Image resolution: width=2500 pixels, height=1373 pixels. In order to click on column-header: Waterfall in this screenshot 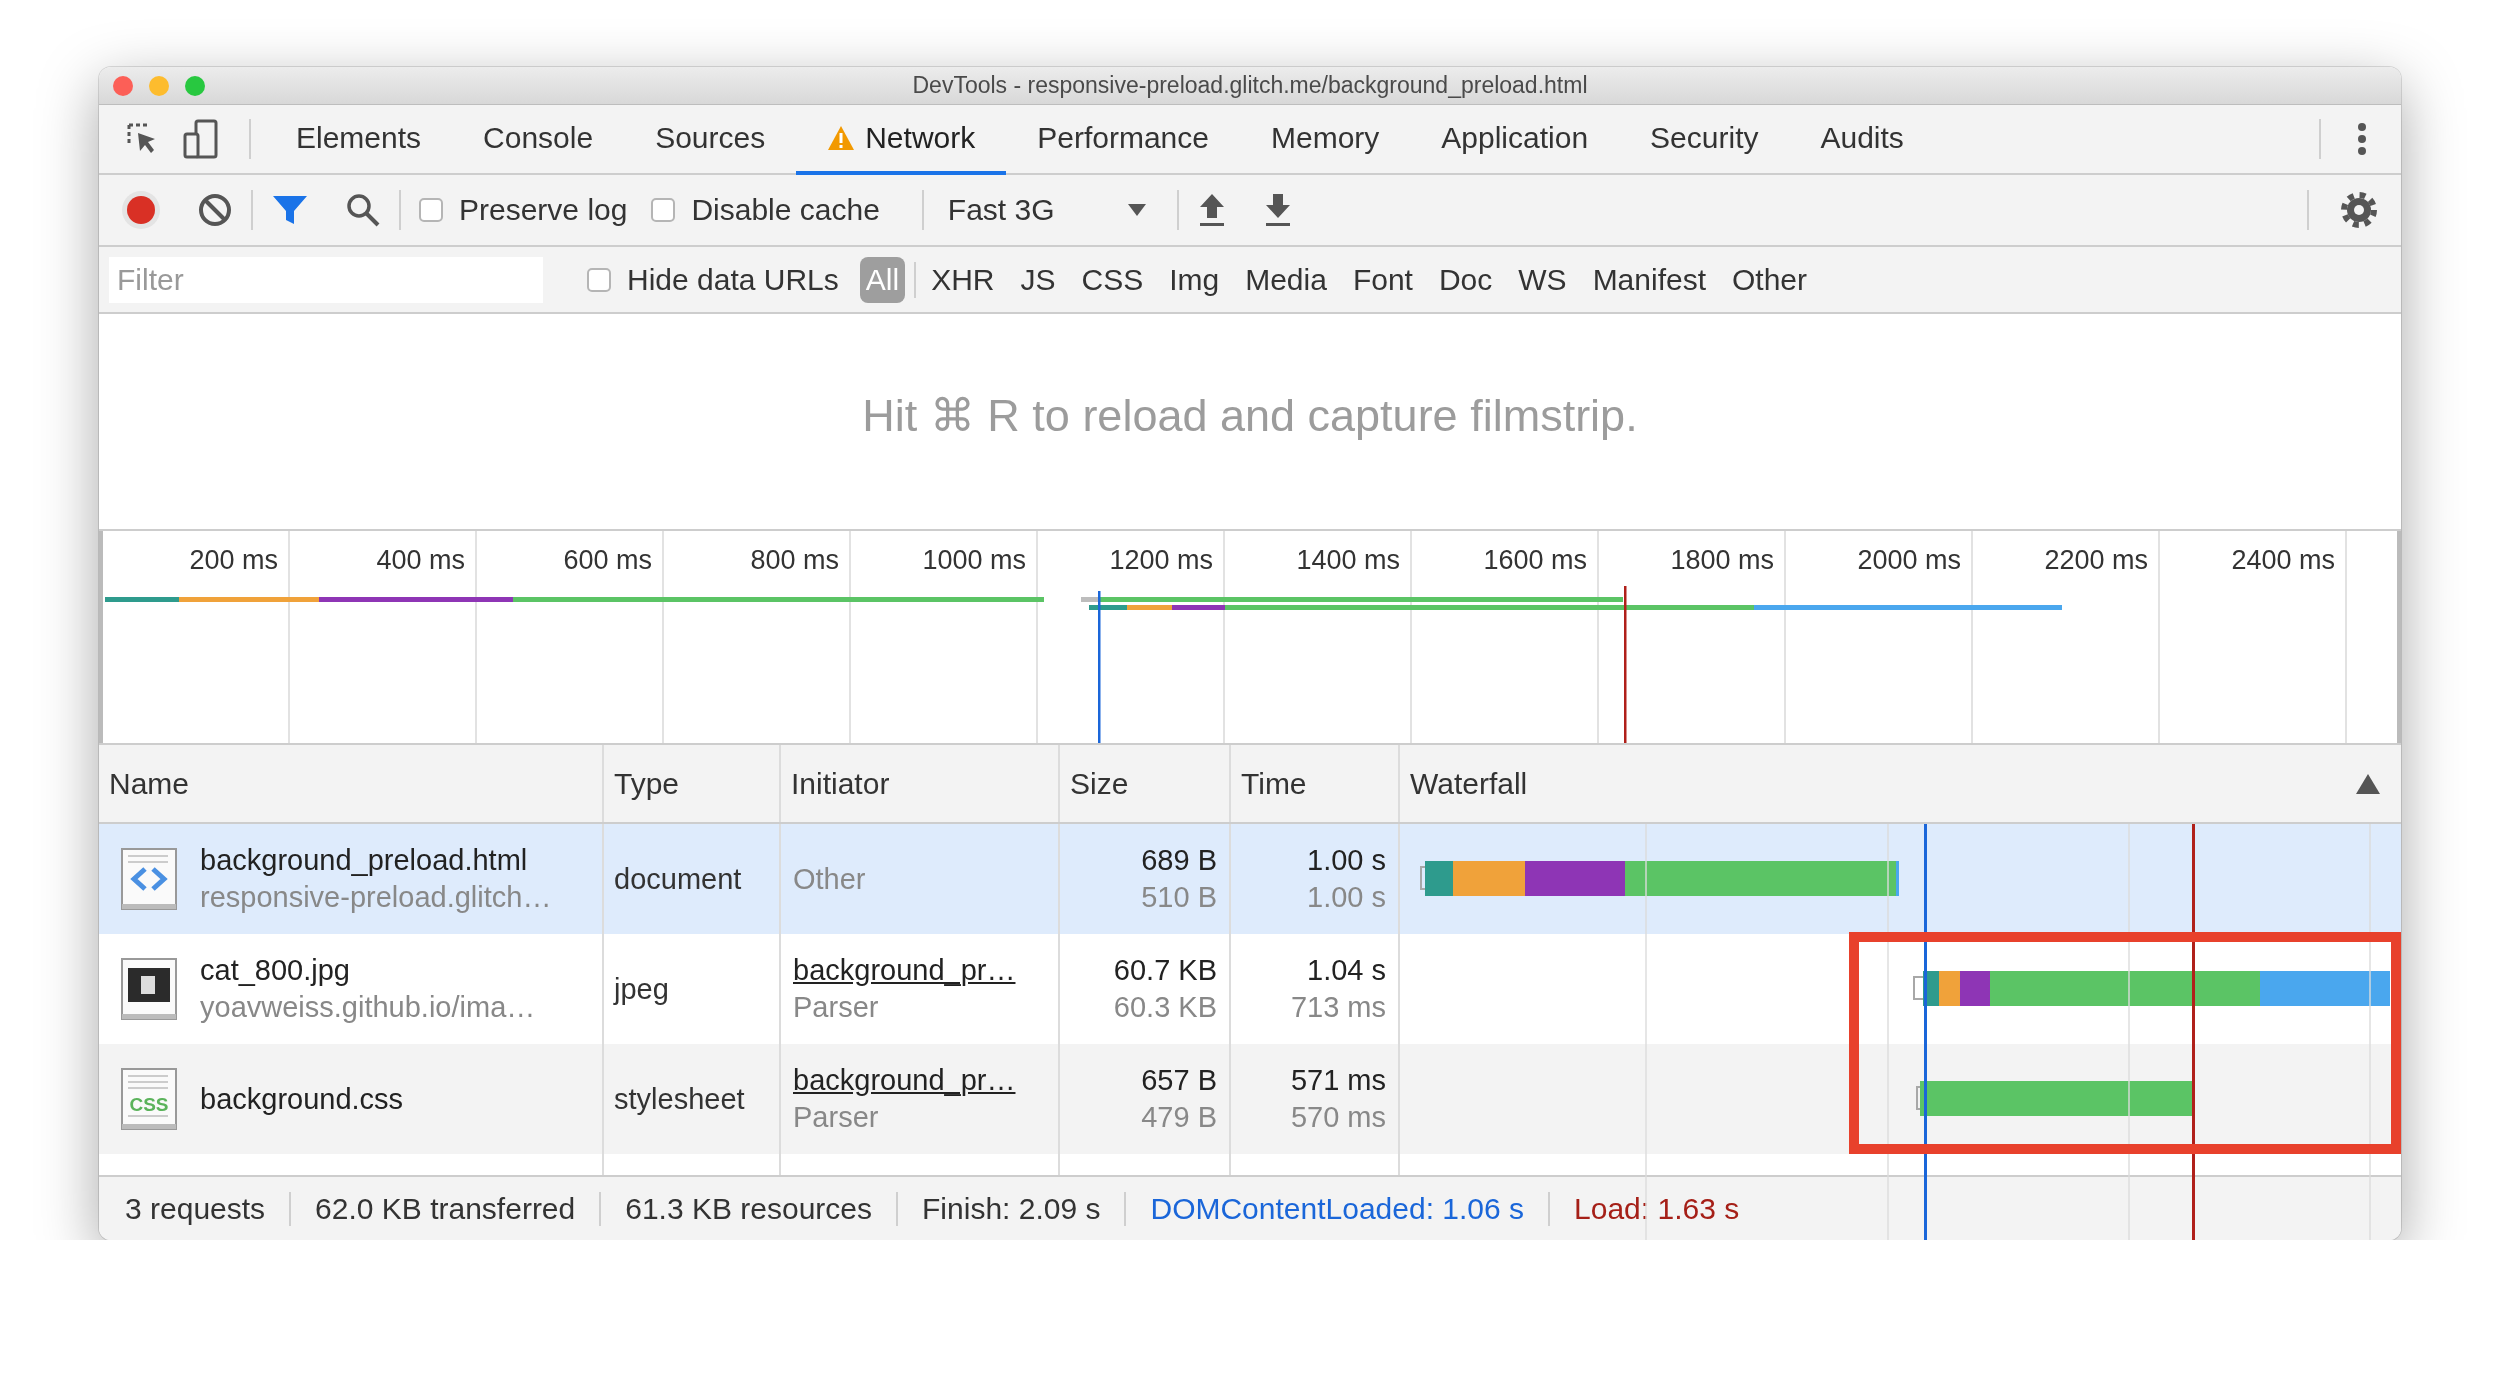, I will do `click(1469, 783)`.